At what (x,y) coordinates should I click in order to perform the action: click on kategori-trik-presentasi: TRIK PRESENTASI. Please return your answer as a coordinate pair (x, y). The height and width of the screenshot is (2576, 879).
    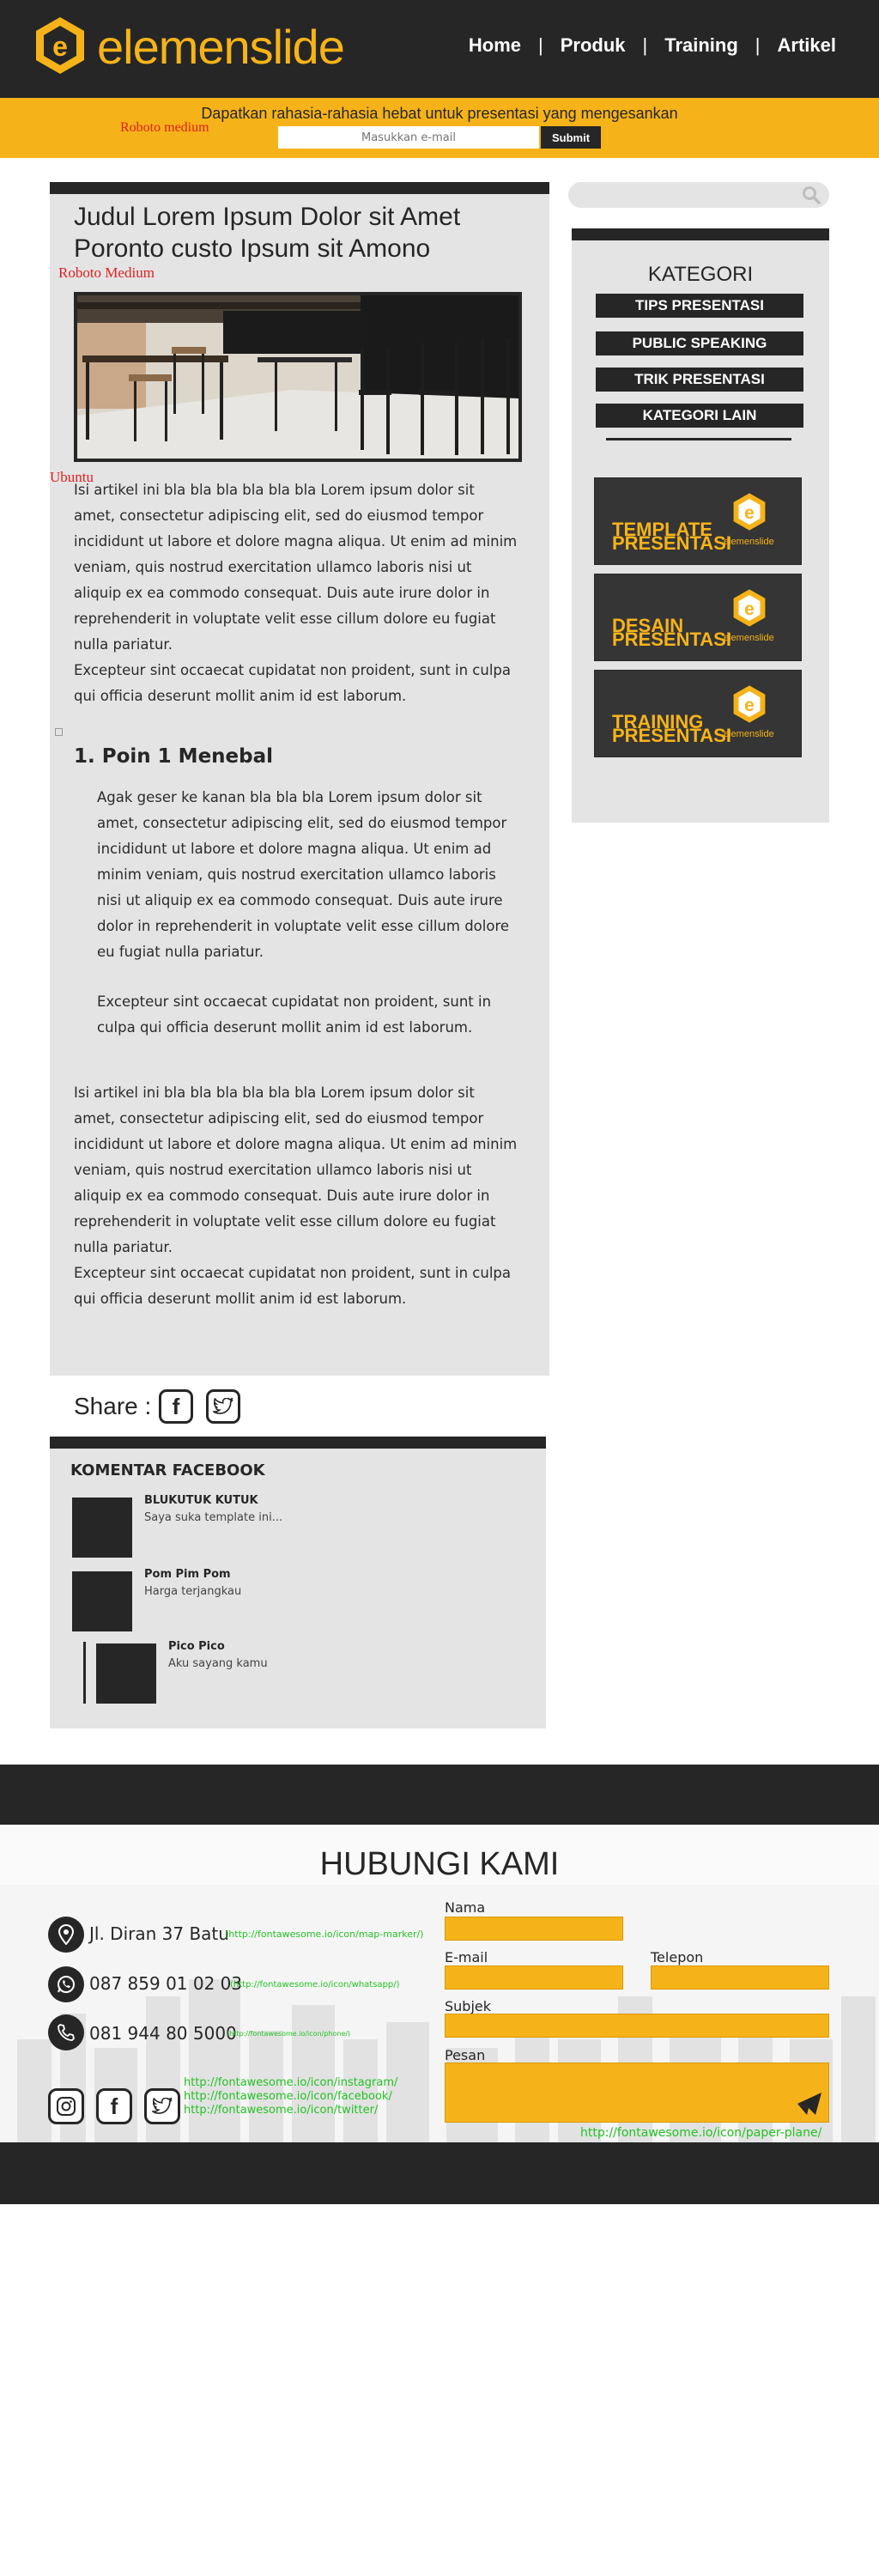
    Looking at the image, I should click on (699, 380).